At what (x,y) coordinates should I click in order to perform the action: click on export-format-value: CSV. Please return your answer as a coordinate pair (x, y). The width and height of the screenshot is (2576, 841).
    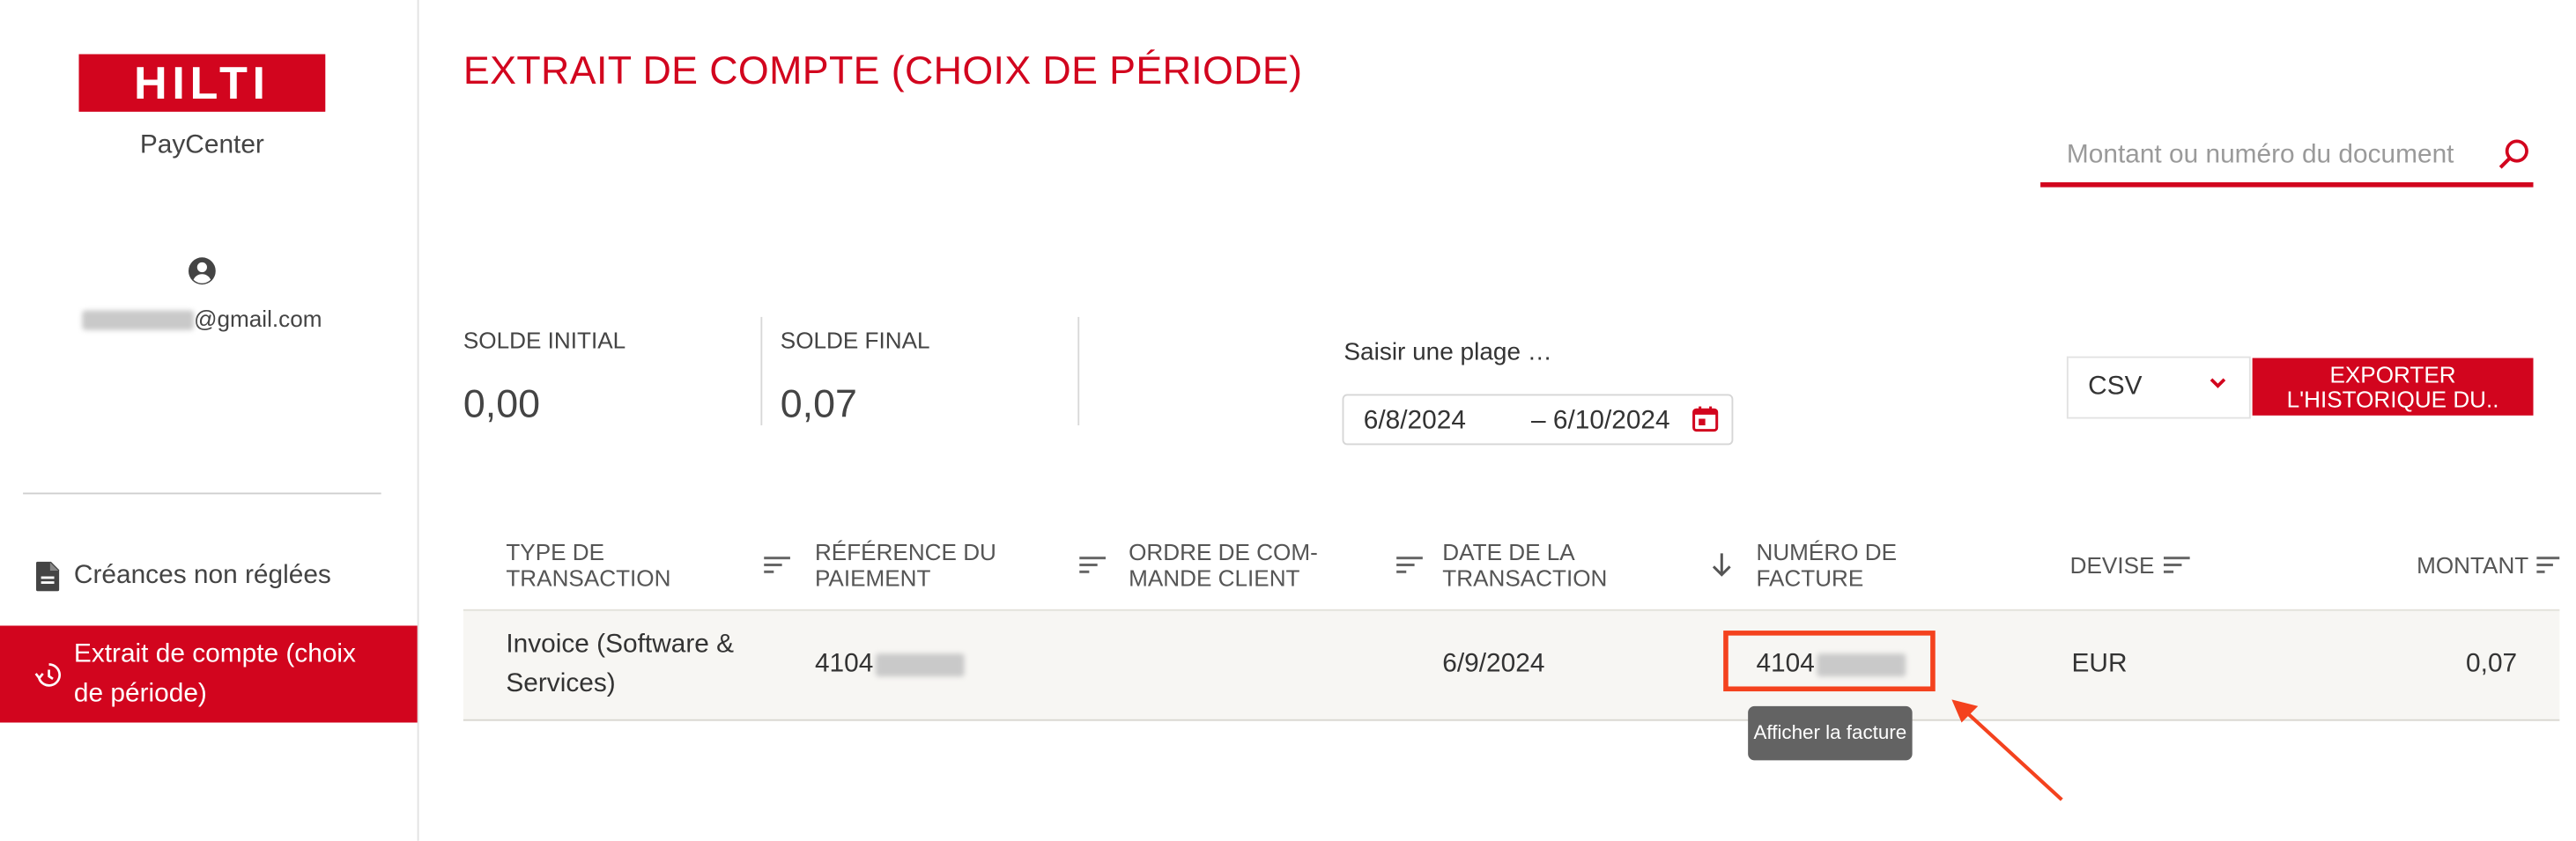
    Looking at the image, I should click on (2115, 387).